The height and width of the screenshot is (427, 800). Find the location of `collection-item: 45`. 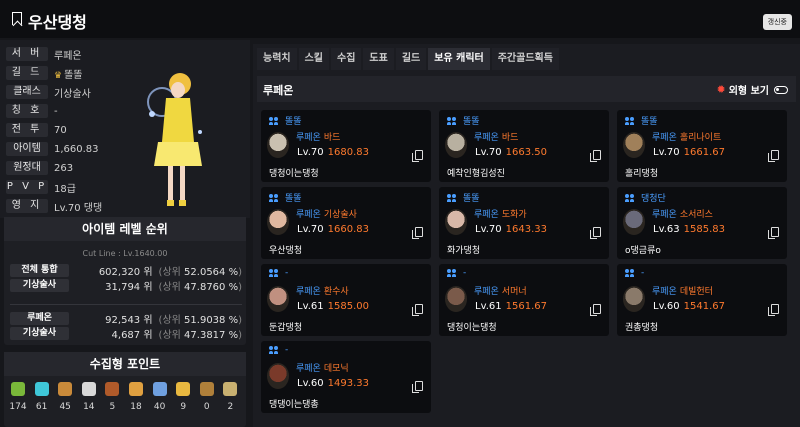

collection-item: 45 is located at coordinates (65, 397).